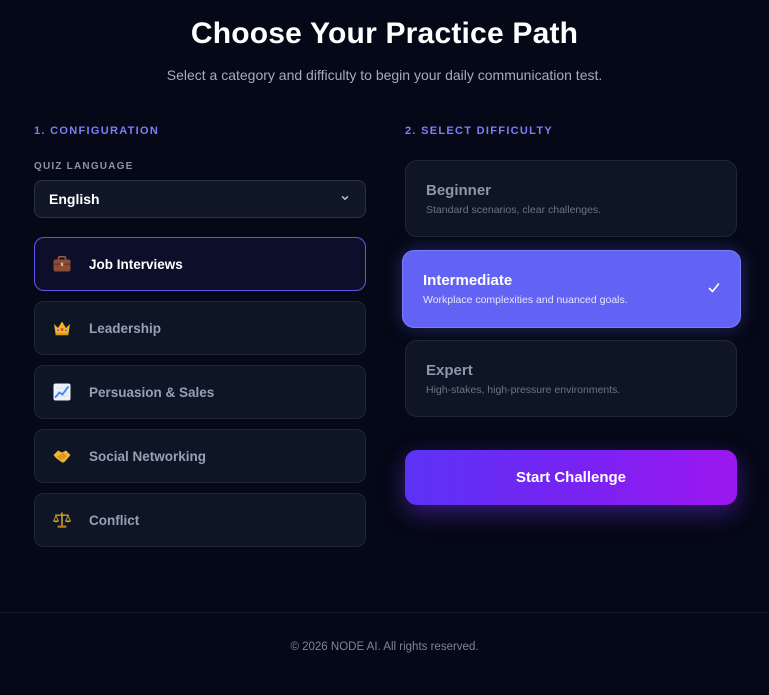  What do you see at coordinates (84, 166) in the screenshot?
I see `quiz-language-label: QUIZ LANGUAGE` at bounding box center [84, 166].